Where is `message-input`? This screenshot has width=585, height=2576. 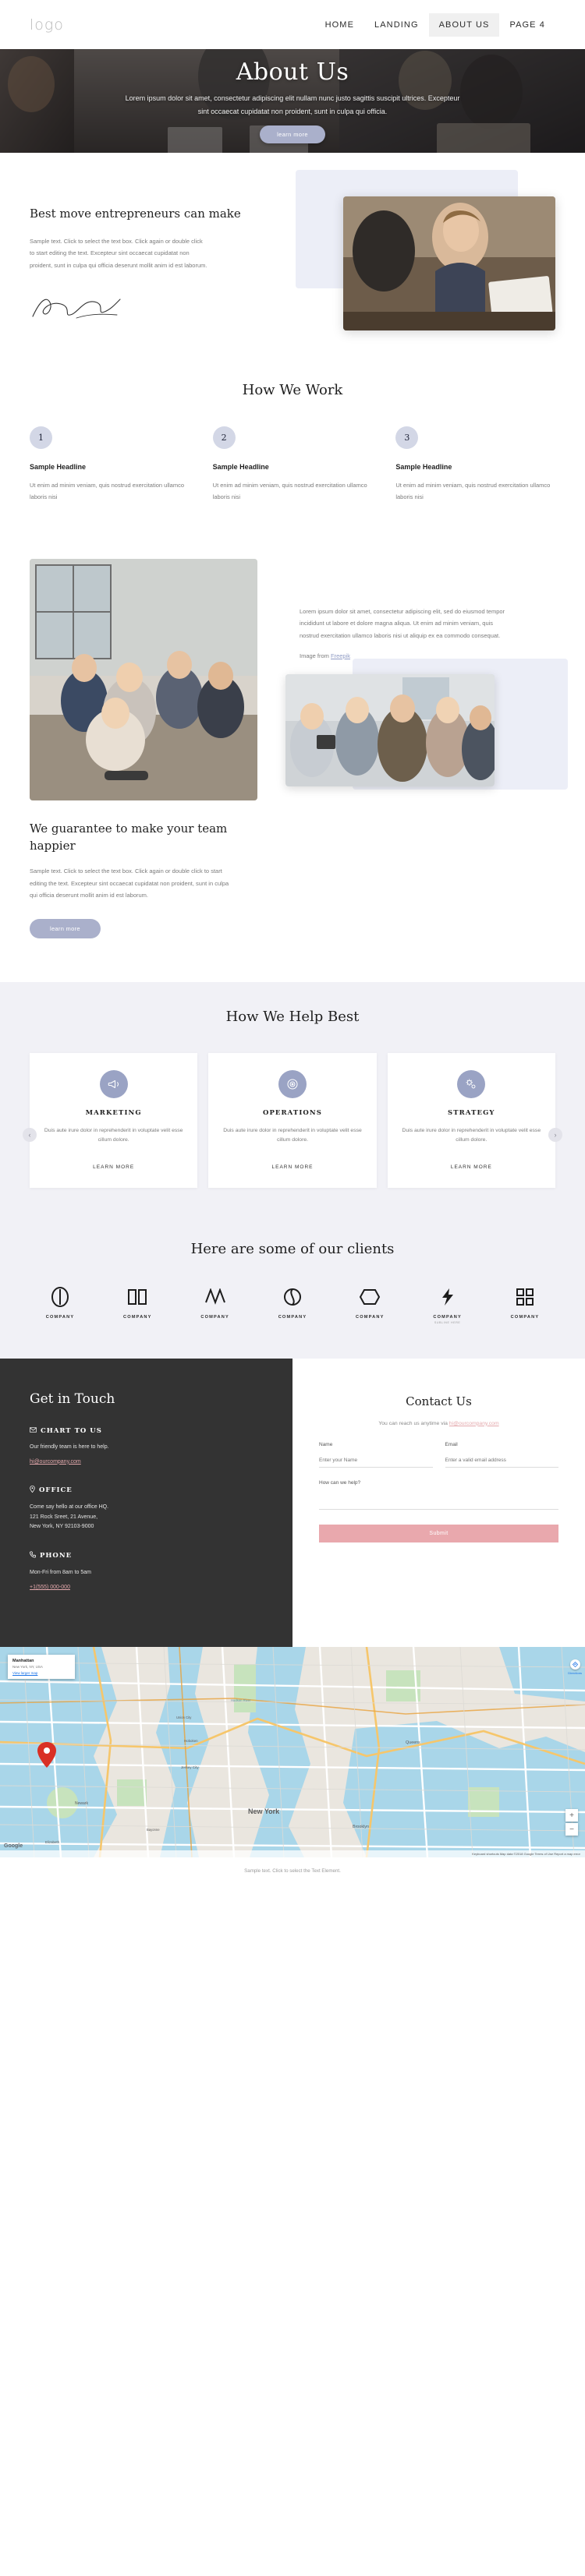 message-input is located at coordinates (438, 1499).